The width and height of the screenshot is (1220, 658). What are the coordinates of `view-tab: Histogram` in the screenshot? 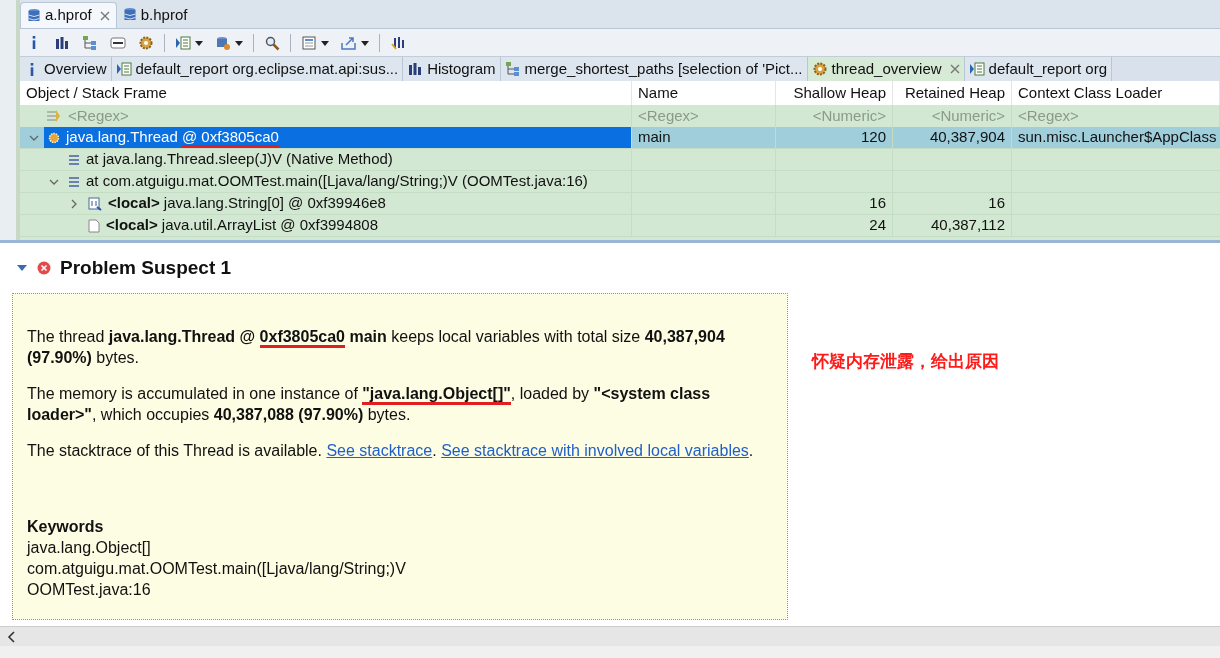 It's located at (452, 69).